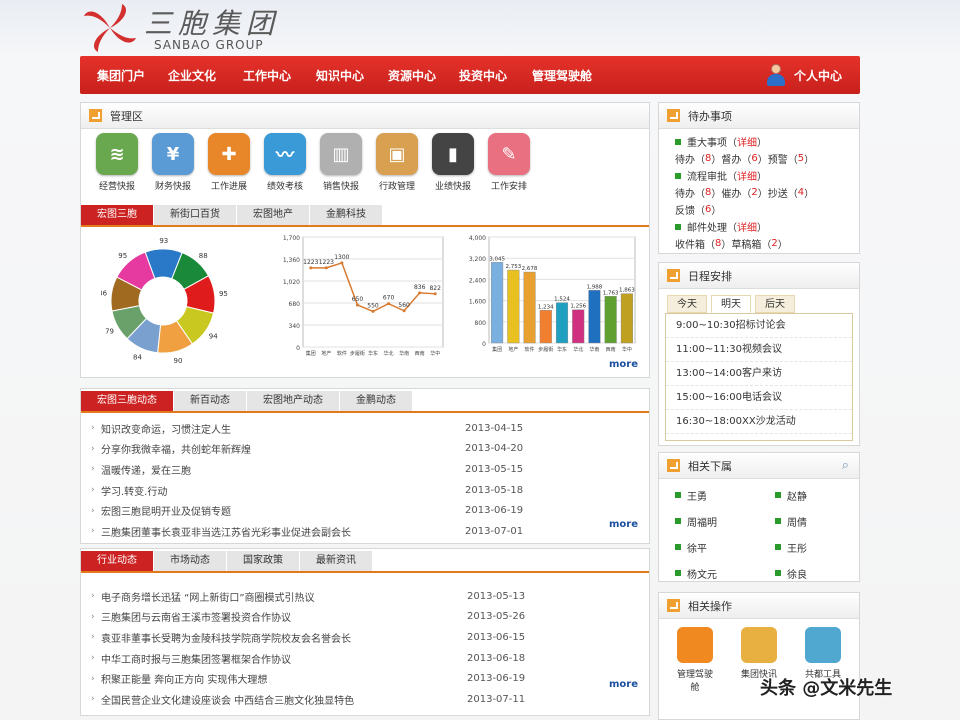 Image resolution: width=960 pixels, height=720 pixels. Describe the element at coordinates (316, 658) in the screenshot. I see `list-item: › 中华工商时报与三胞集团签署框架合作协议 2013-06-18` at that location.